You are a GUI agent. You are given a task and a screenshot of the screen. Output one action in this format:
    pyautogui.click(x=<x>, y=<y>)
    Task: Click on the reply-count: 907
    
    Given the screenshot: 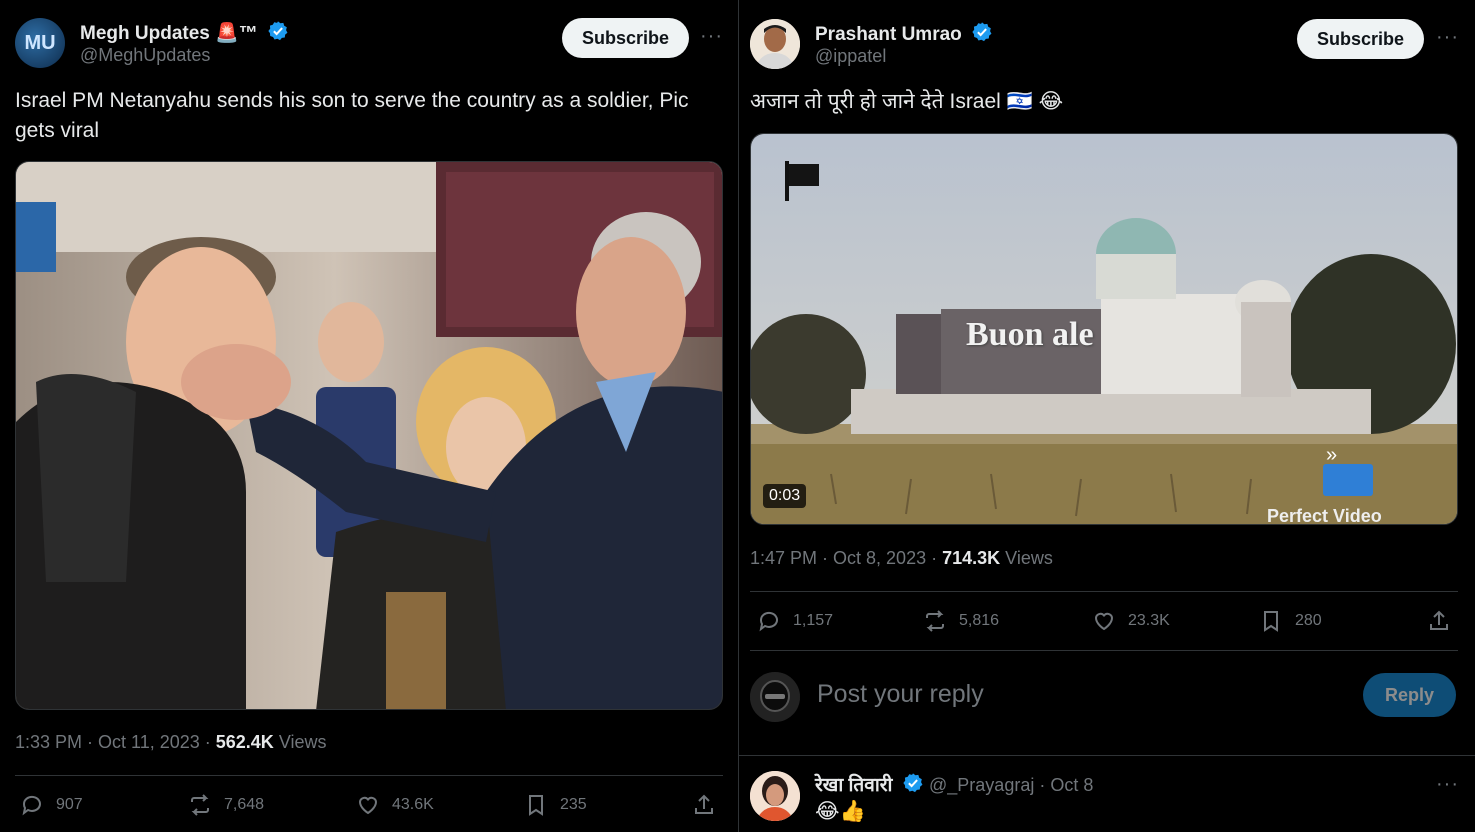 What is the action you would take?
    pyautogui.click(x=69, y=804)
    